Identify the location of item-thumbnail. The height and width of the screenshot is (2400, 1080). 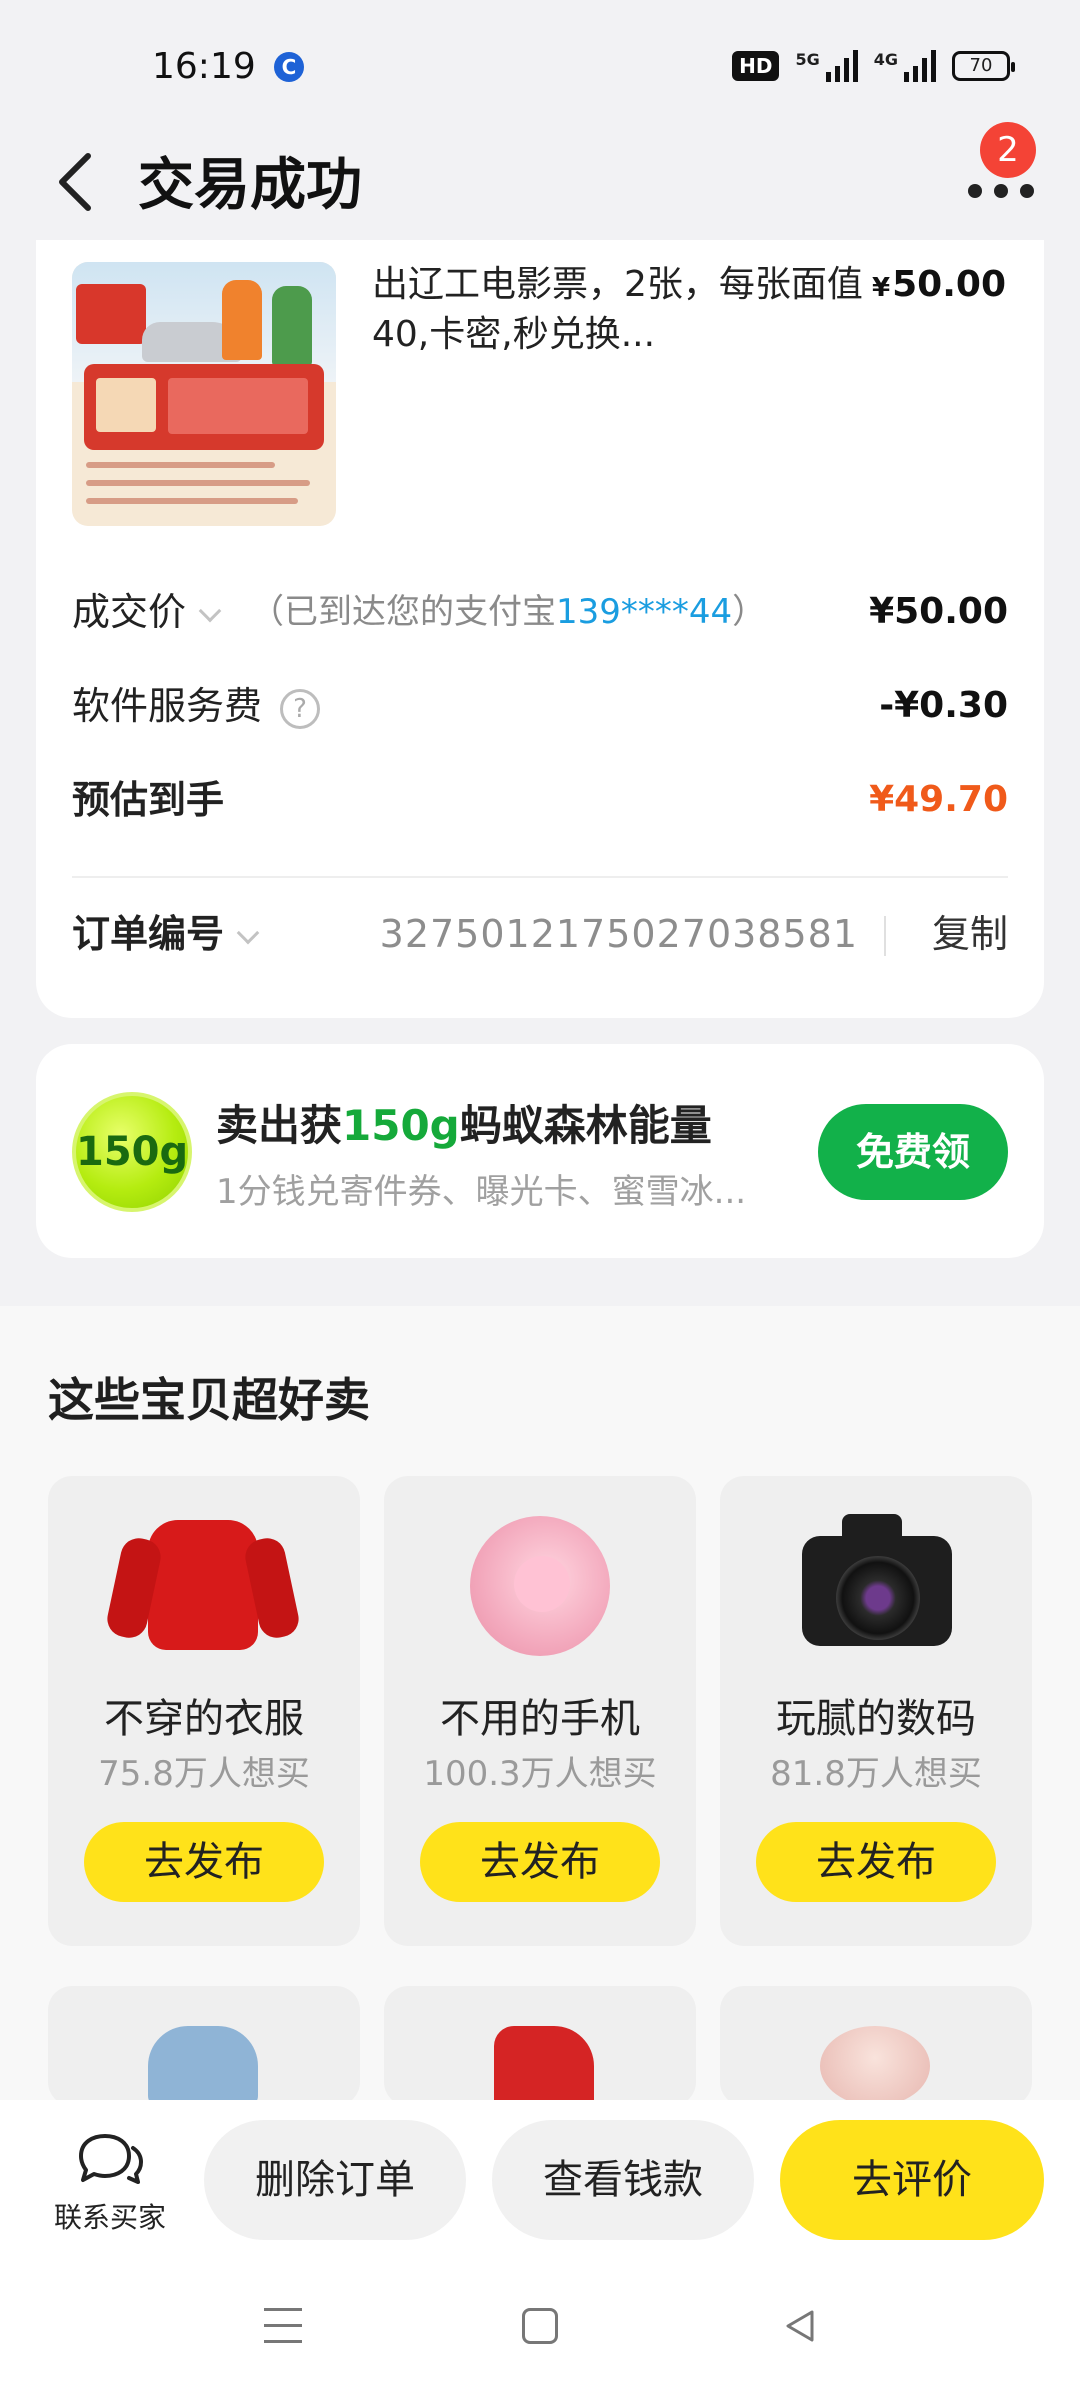
(204, 394).